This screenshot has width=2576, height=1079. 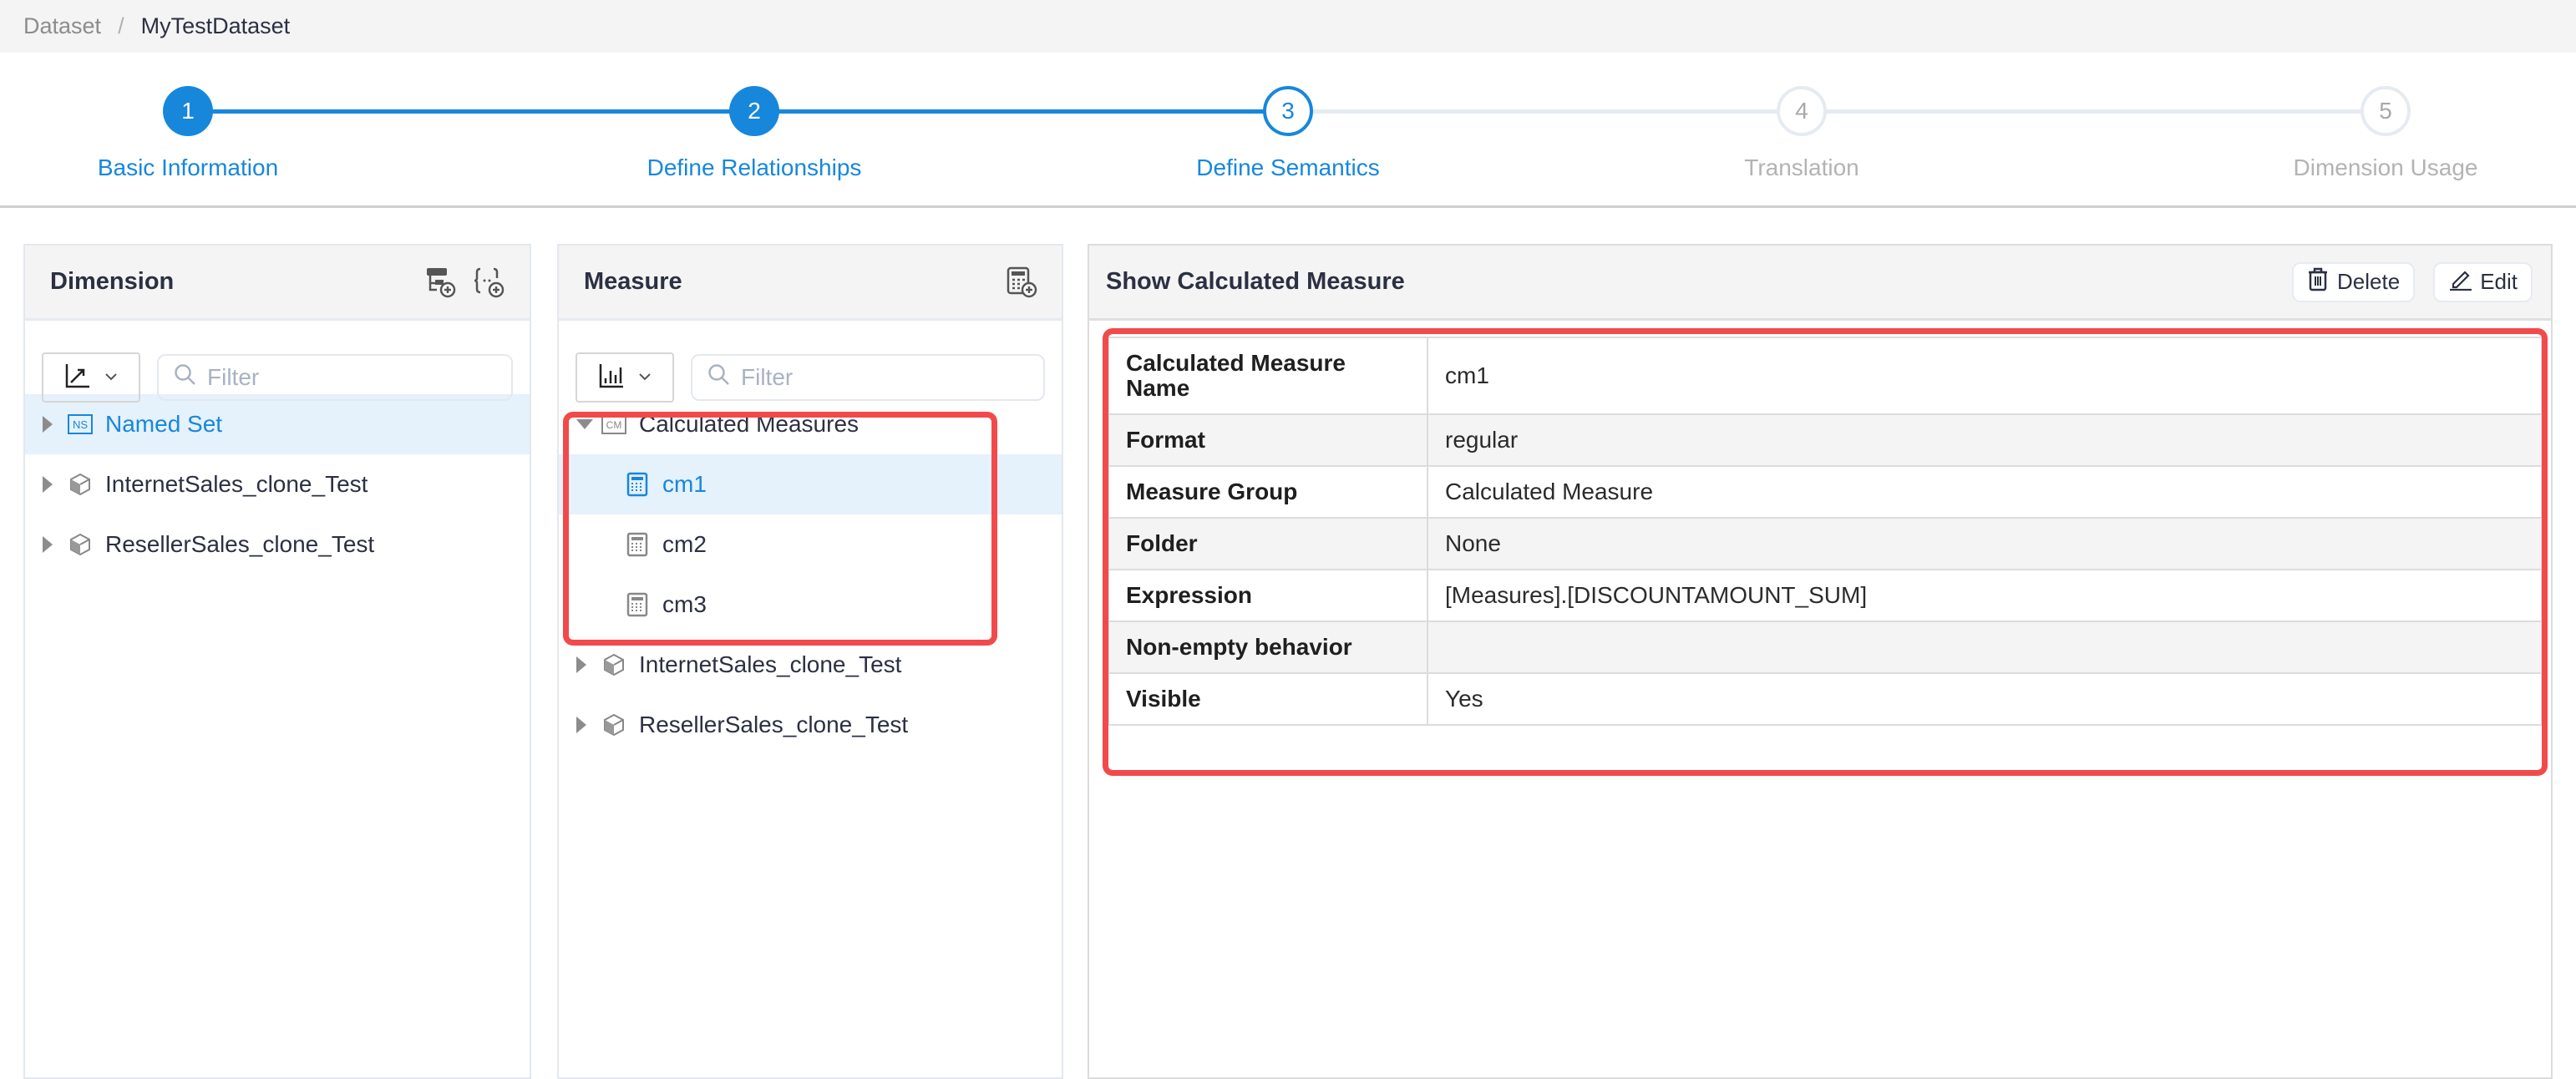 I want to click on step-define-relationships: 2 Define Relationships, so click(x=754, y=133).